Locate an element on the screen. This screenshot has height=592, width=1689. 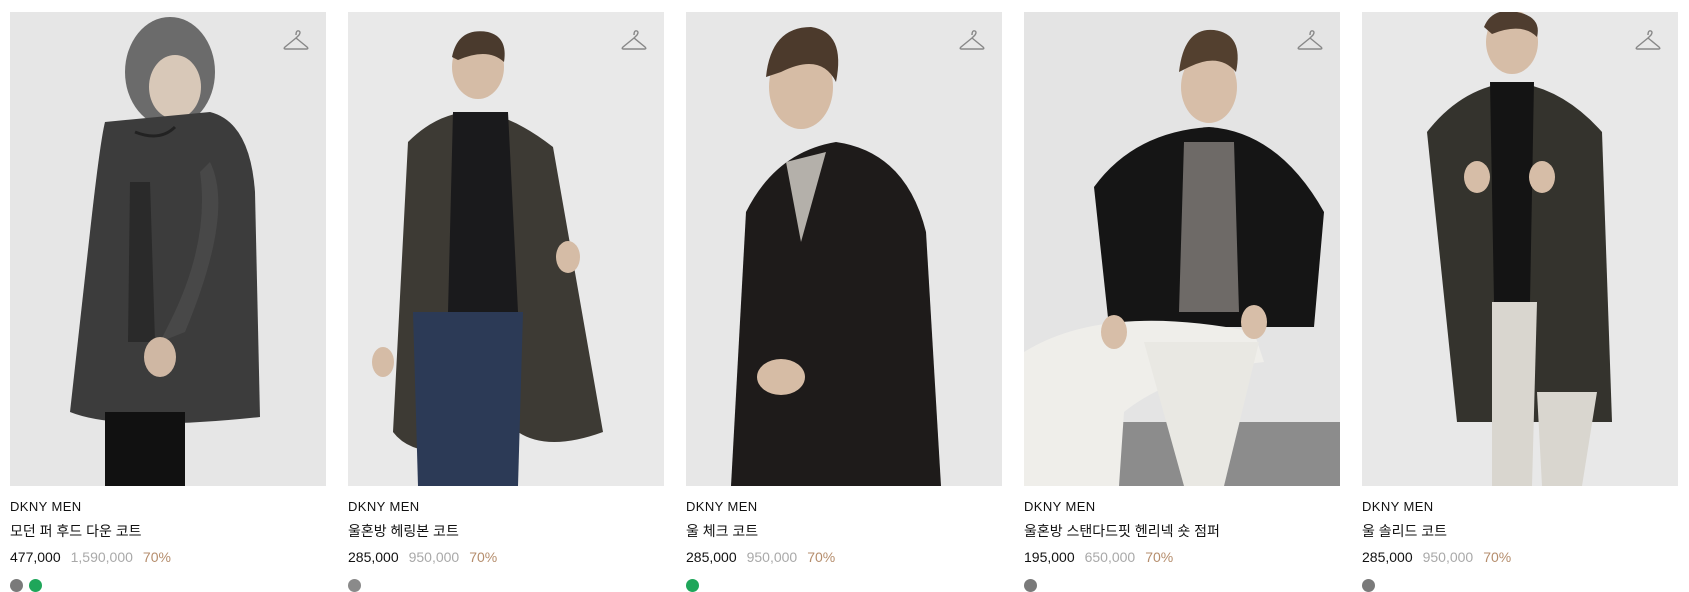
product-name: 울혼방 스탠다드핏 헨리넥 숏 점퍼 is located at coordinates (1182, 531).